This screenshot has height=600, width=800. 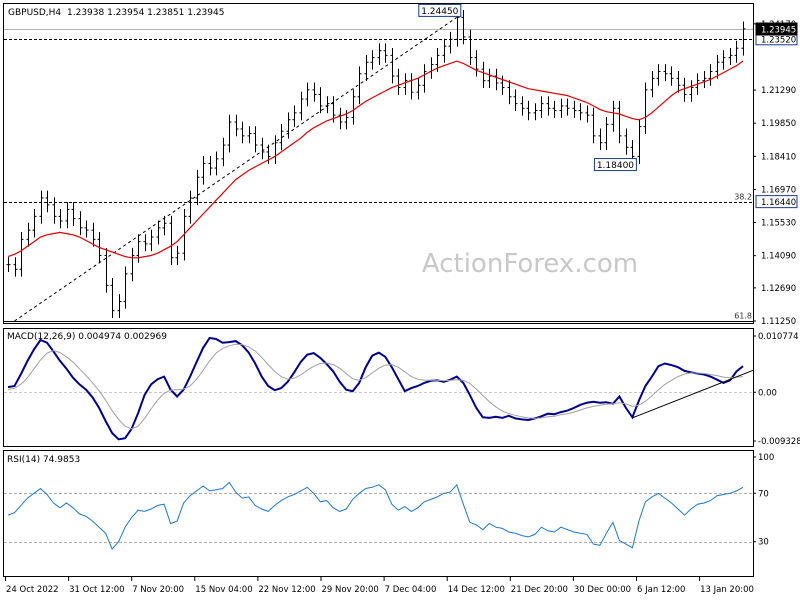 What do you see at coordinates (158, 590) in the screenshot?
I see `time-tick-label: 7 Nov 20:00` at bounding box center [158, 590].